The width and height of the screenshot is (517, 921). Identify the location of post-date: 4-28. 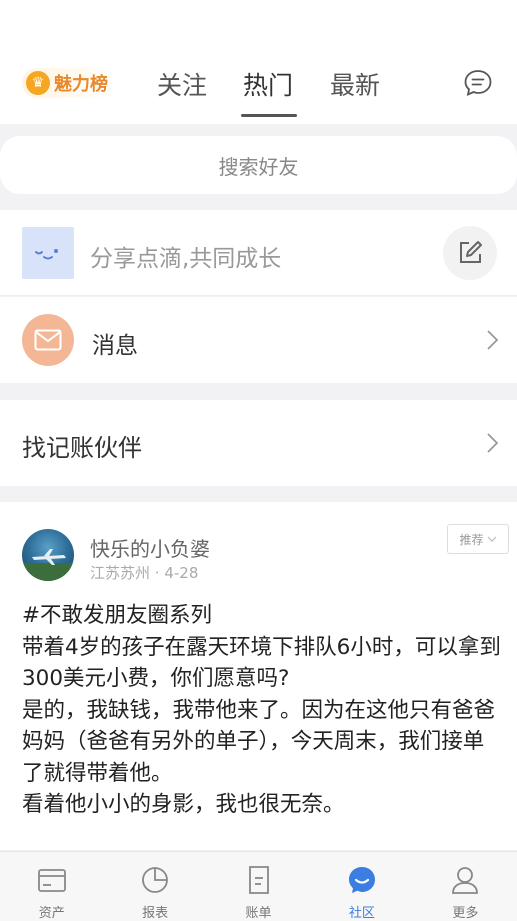
(181, 573).